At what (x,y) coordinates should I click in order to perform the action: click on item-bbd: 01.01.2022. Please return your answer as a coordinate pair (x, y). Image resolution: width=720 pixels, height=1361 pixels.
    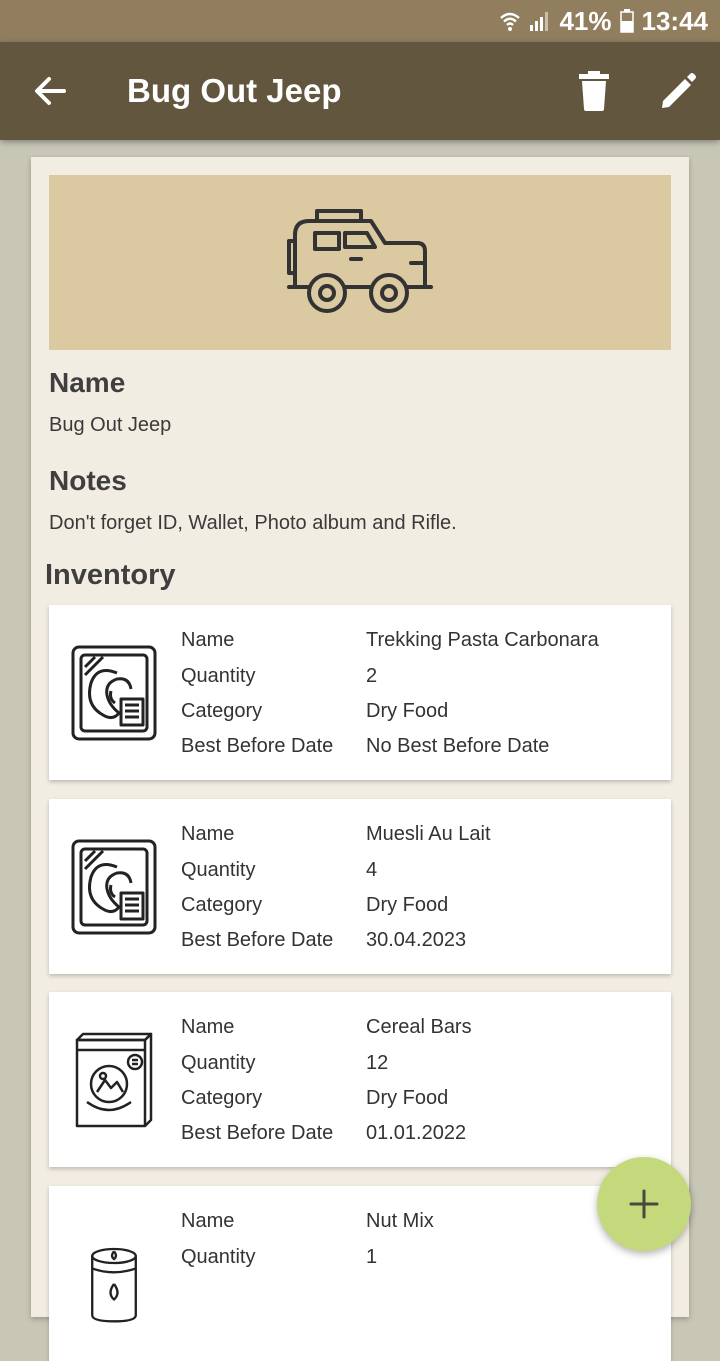
    Looking at the image, I should click on (416, 1133).